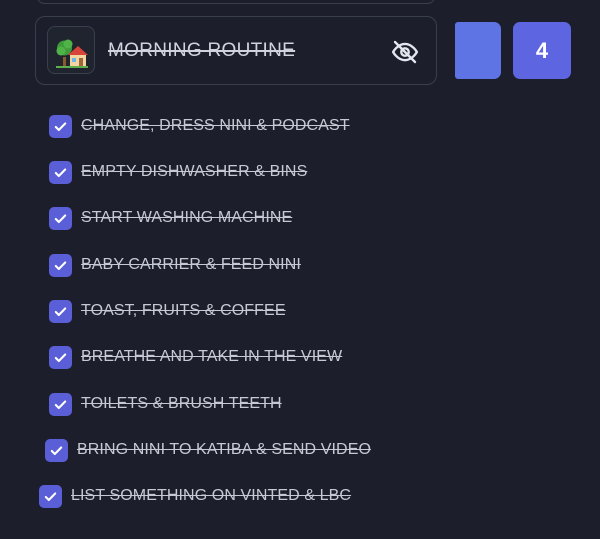  I want to click on task-item: BRING NINI TO KATIBA & SEND VIDEO, so click(208, 450).